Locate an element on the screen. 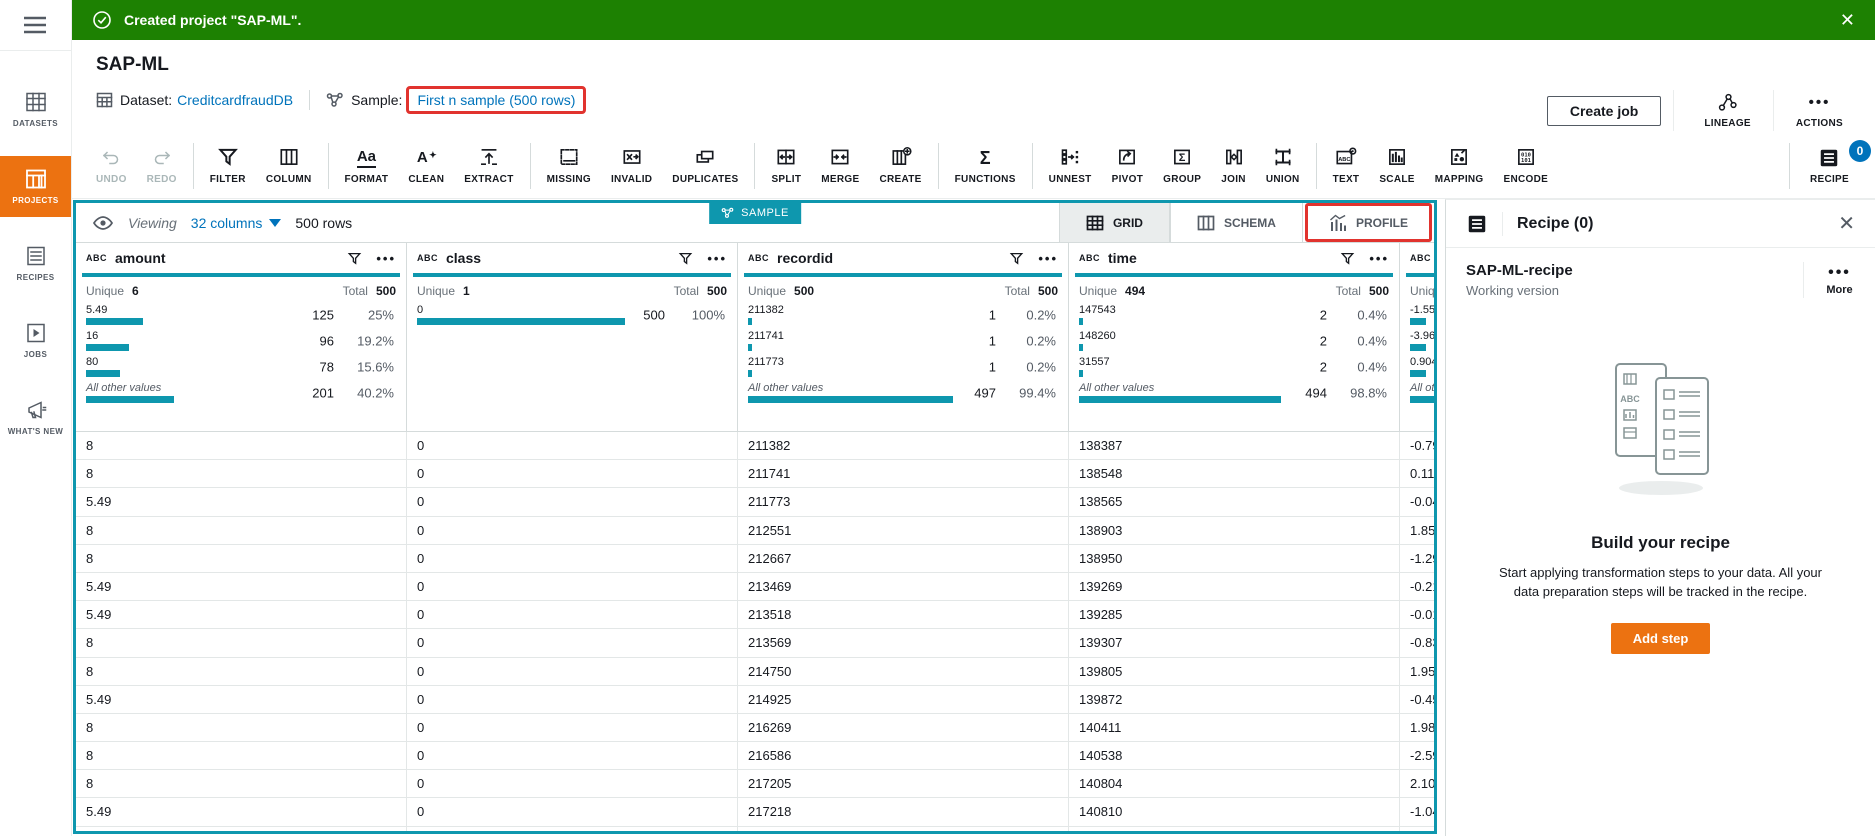 This screenshot has height=836, width=1875. hamburger-menu-icon is located at coordinates (47, 25).